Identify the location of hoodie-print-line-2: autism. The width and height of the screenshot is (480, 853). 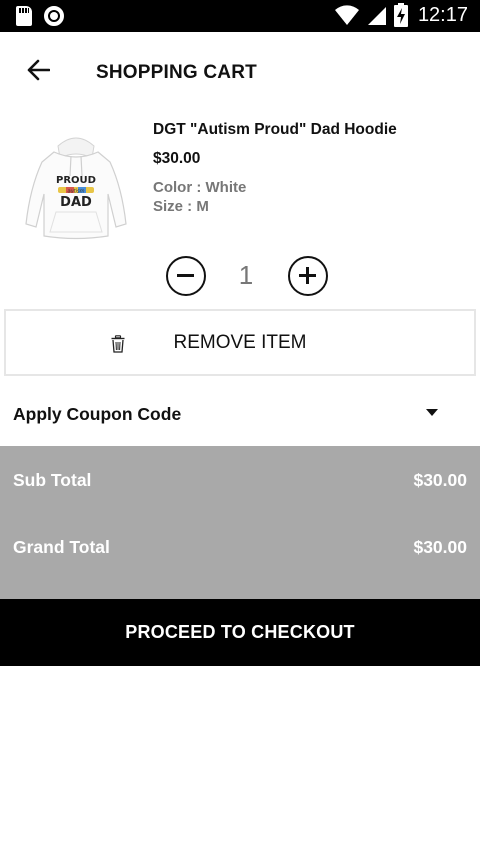
(75, 192).